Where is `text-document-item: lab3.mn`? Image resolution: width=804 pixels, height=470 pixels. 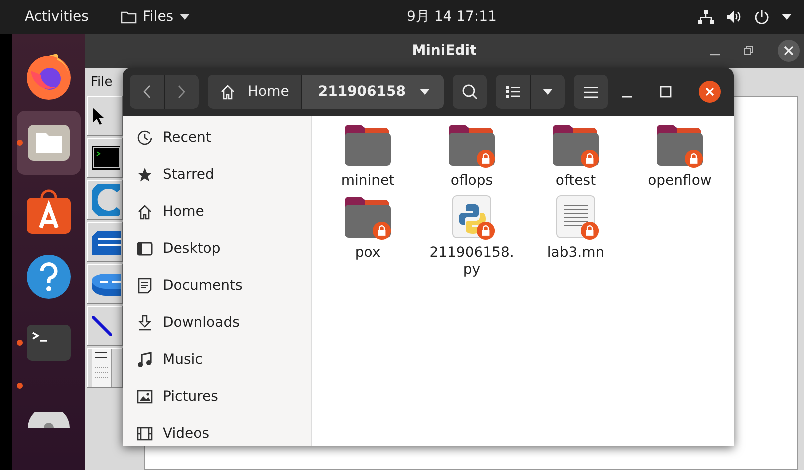
text-document-item: lab3.mn is located at coordinates (576, 236).